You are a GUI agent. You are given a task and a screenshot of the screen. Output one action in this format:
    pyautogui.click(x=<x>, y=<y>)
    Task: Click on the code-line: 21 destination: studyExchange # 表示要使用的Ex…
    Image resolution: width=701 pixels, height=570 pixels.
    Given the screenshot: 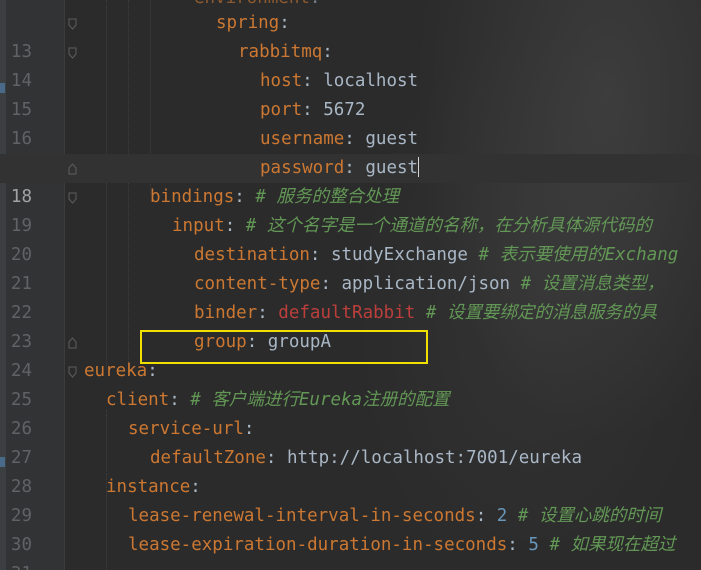 What is the action you would take?
    pyautogui.click(x=350, y=267)
    